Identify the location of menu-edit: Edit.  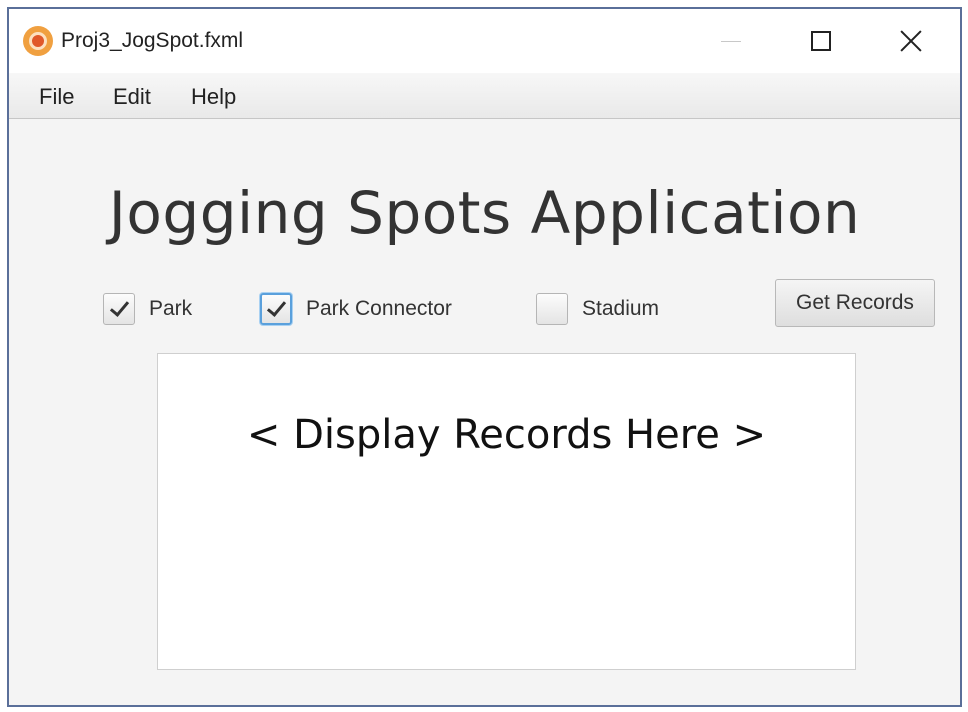
(132, 97).